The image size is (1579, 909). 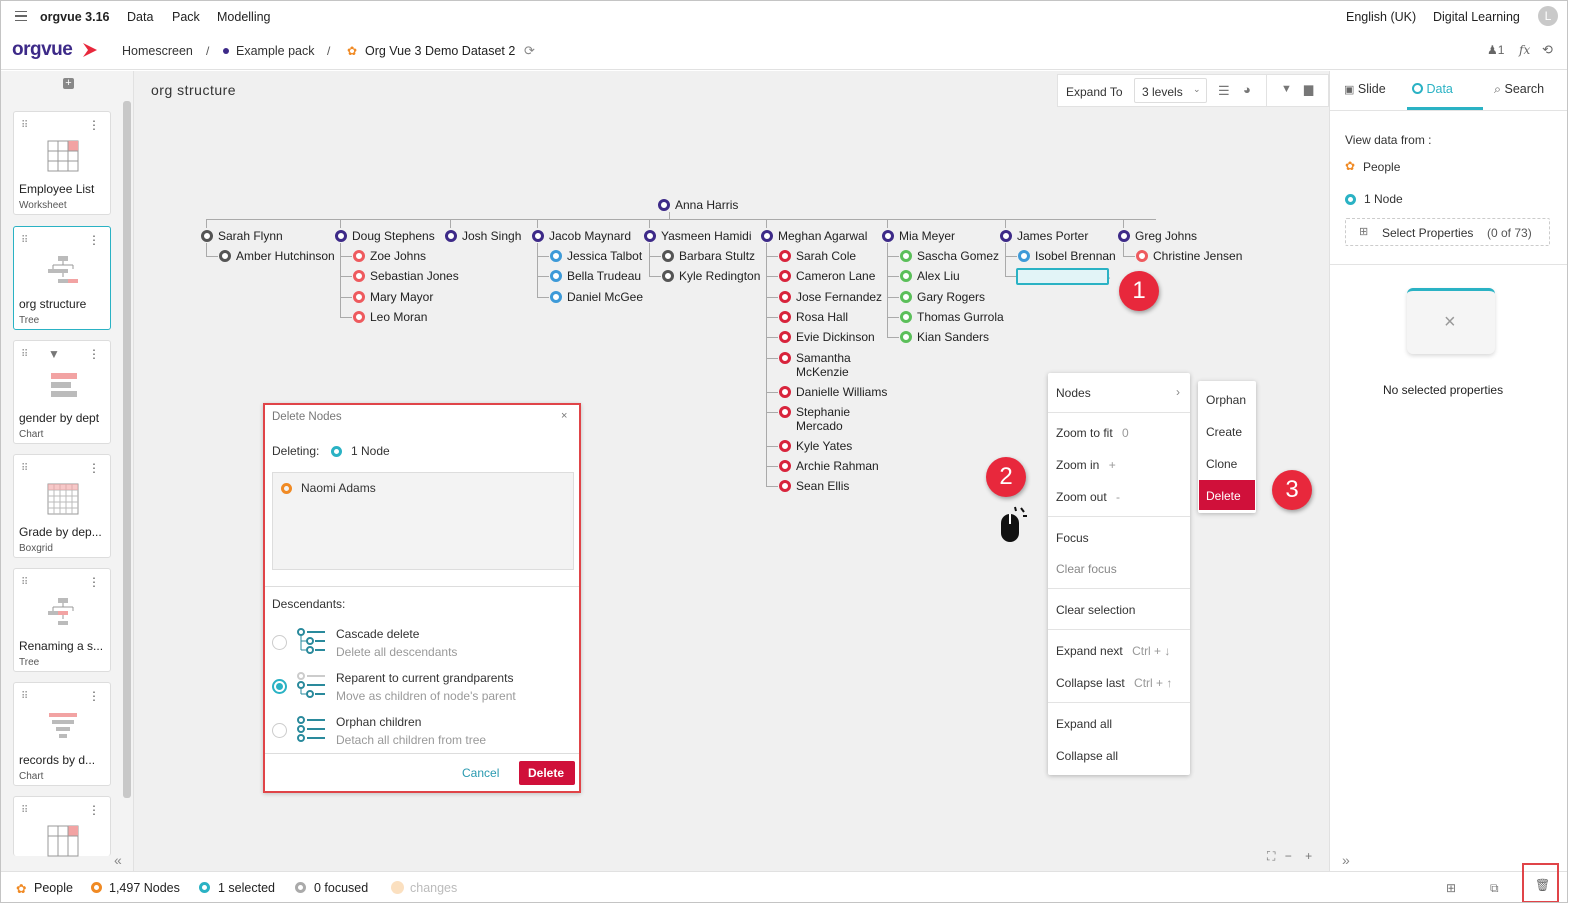 What do you see at coordinates (1119, 629) in the screenshot?
I see `menu-divider` at bounding box center [1119, 629].